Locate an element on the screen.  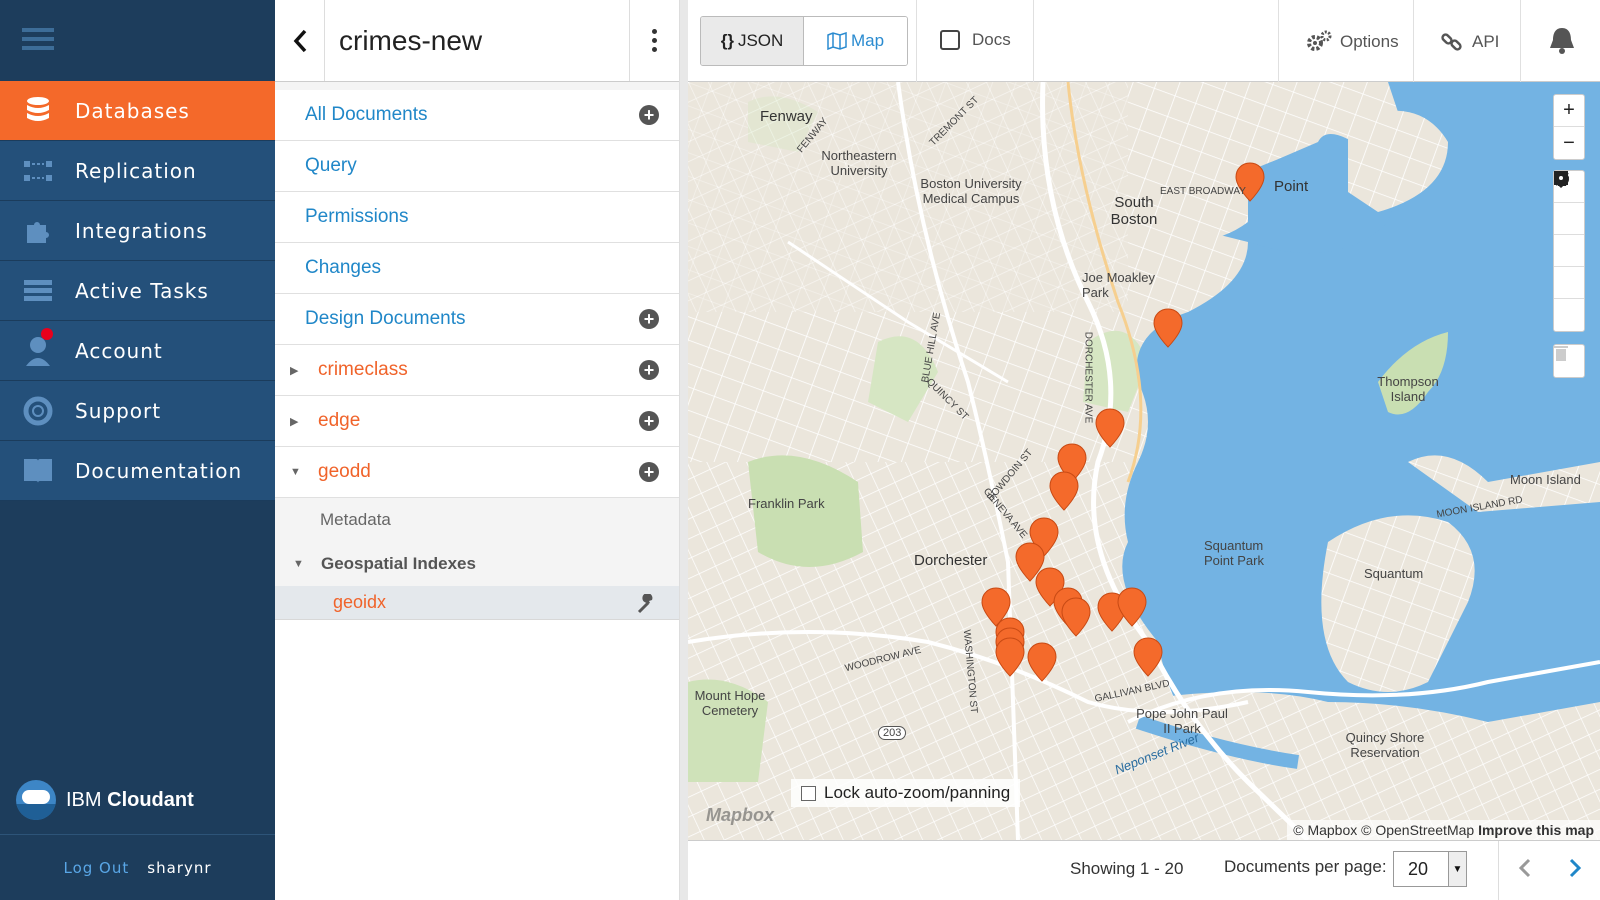
design-doc-geodd: ▼ geodd + is located at coordinates (477, 472).